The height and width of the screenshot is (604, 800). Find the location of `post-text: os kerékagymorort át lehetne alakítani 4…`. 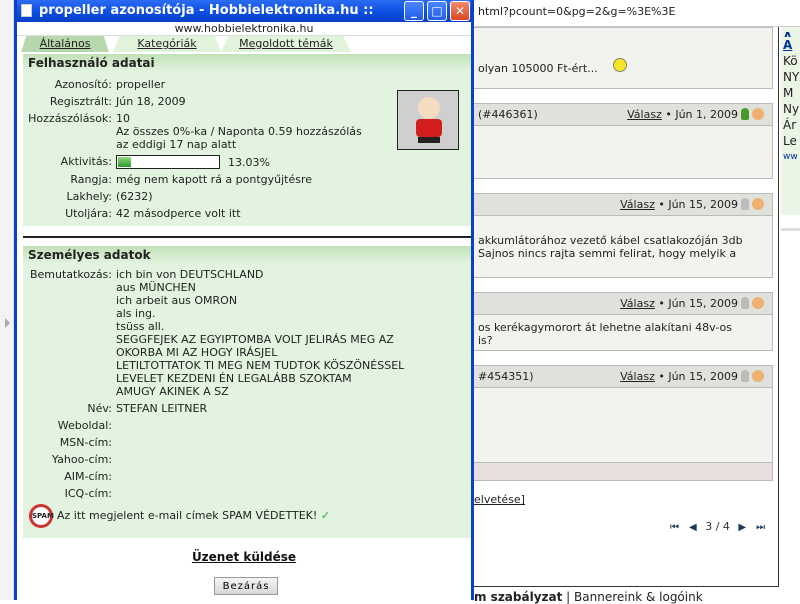

post-text: os kerékagymorort át lehetne alakítani 4… is located at coordinates (605, 327).